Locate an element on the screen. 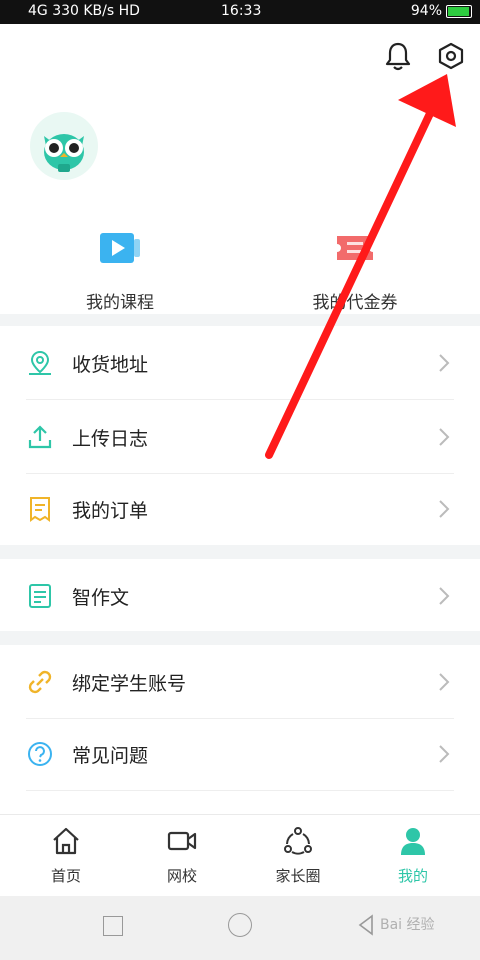 This screenshot has height=960, width=480. bind-student-label: 绑定学生账号 is located at coordinates (129, 684).